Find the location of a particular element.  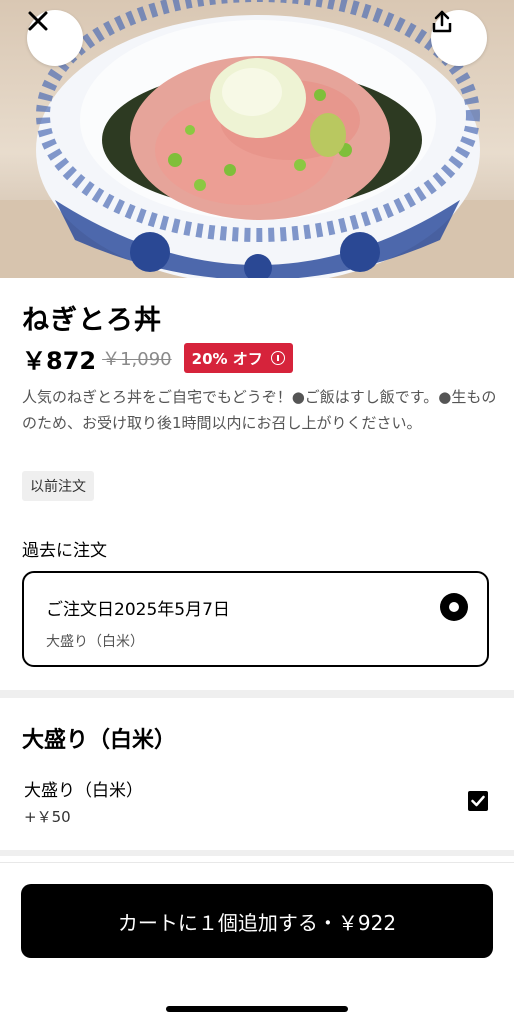

product-title: ねぎとろ丼 is located at coordinates (92, 320).